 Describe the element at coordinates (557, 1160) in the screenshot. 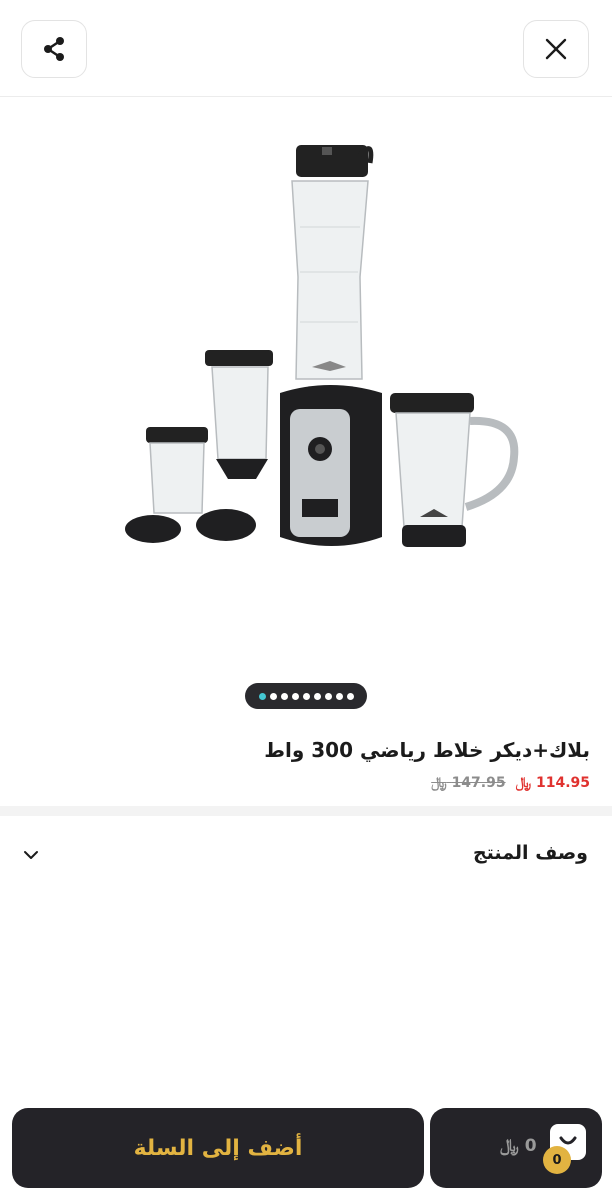

I see `cart-count-badge: 0` at that location.